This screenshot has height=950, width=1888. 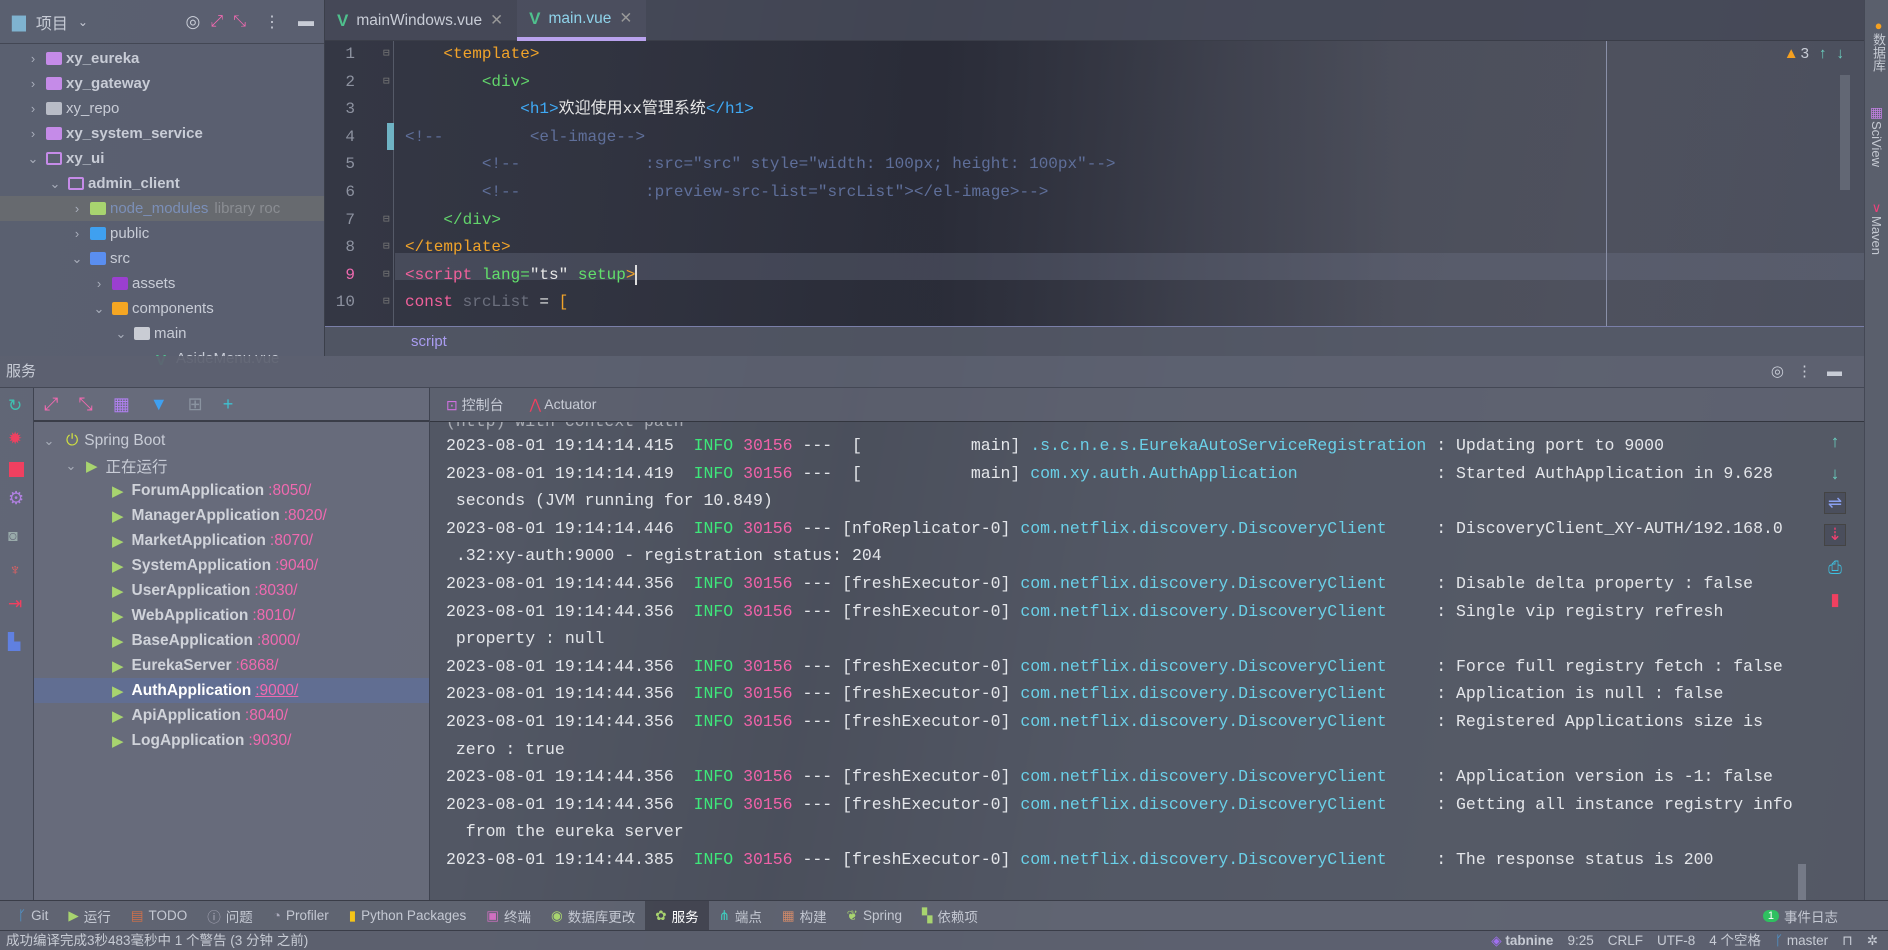 I want to click on line-separator: CRLF, so click(x=1625, y=940).